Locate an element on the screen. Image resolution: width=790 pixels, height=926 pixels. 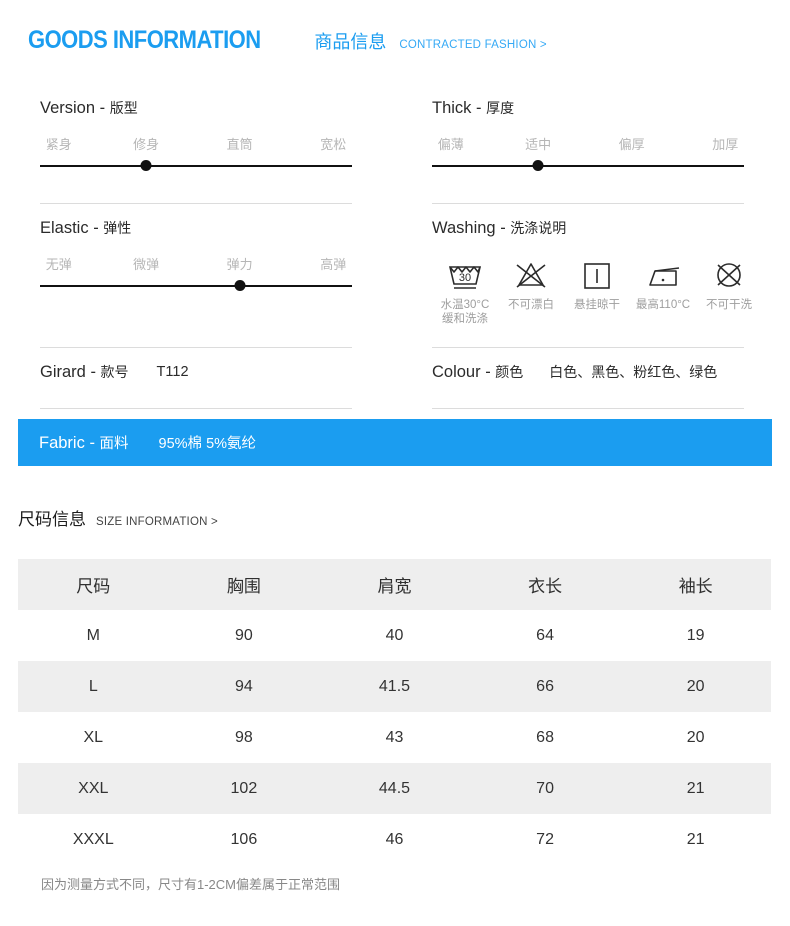
cell-length: 66 is located at coordinates (545, 686).